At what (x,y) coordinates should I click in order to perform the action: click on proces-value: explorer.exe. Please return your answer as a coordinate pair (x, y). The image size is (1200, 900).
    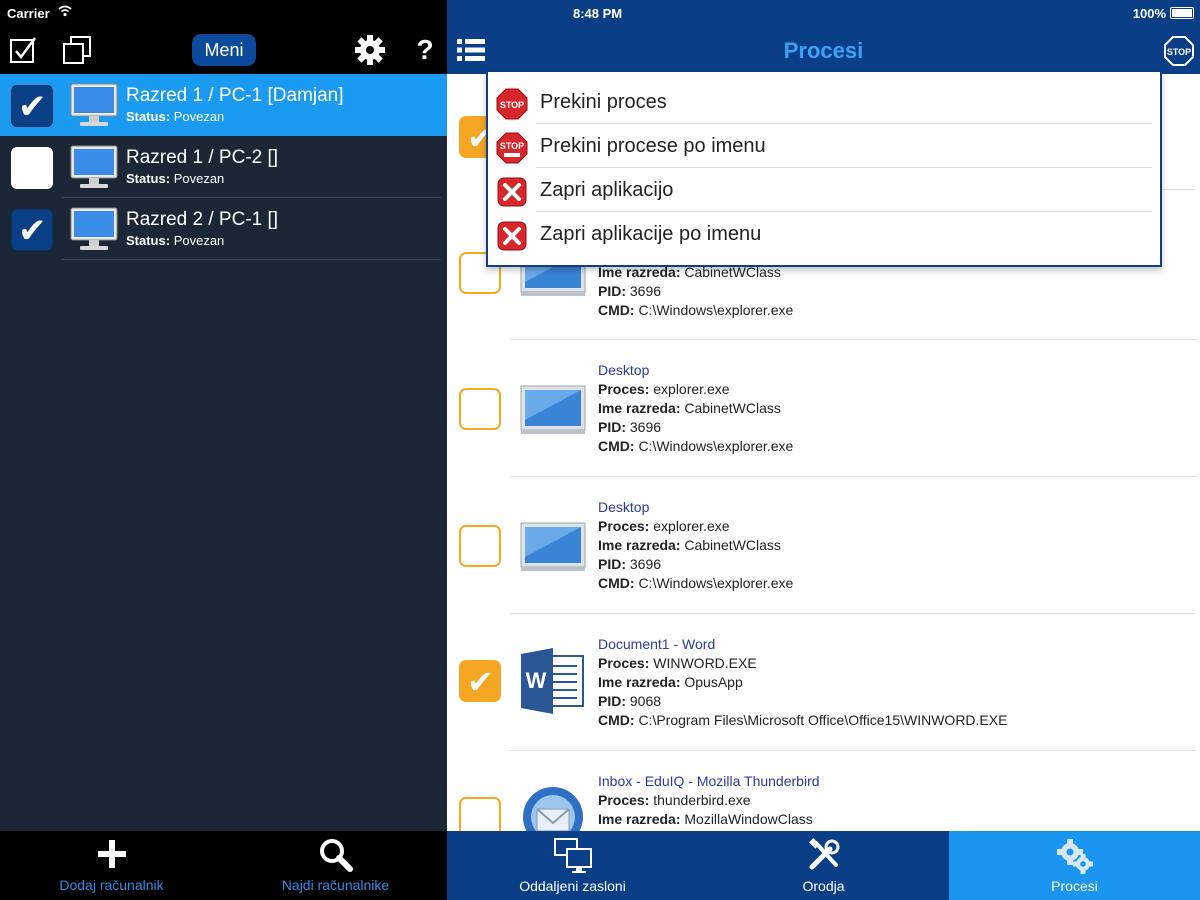
    Looking at the image, I should click on (691, 389).